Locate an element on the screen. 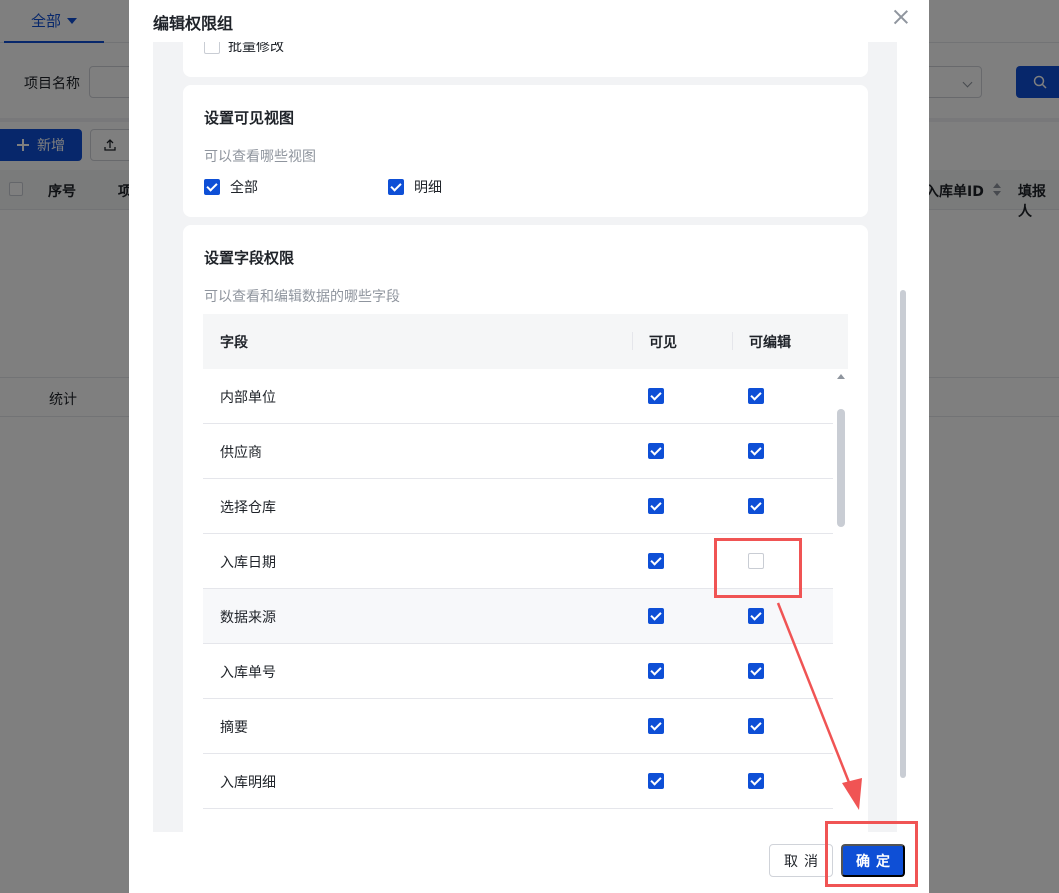  visible-views-title: 设置可见视图 is located at coordinates (249, 118).